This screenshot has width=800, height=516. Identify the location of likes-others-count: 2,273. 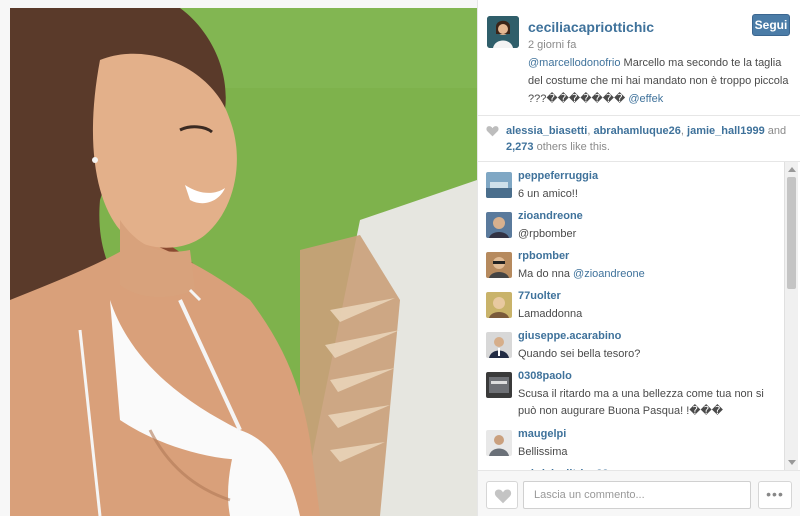
(520, 147).